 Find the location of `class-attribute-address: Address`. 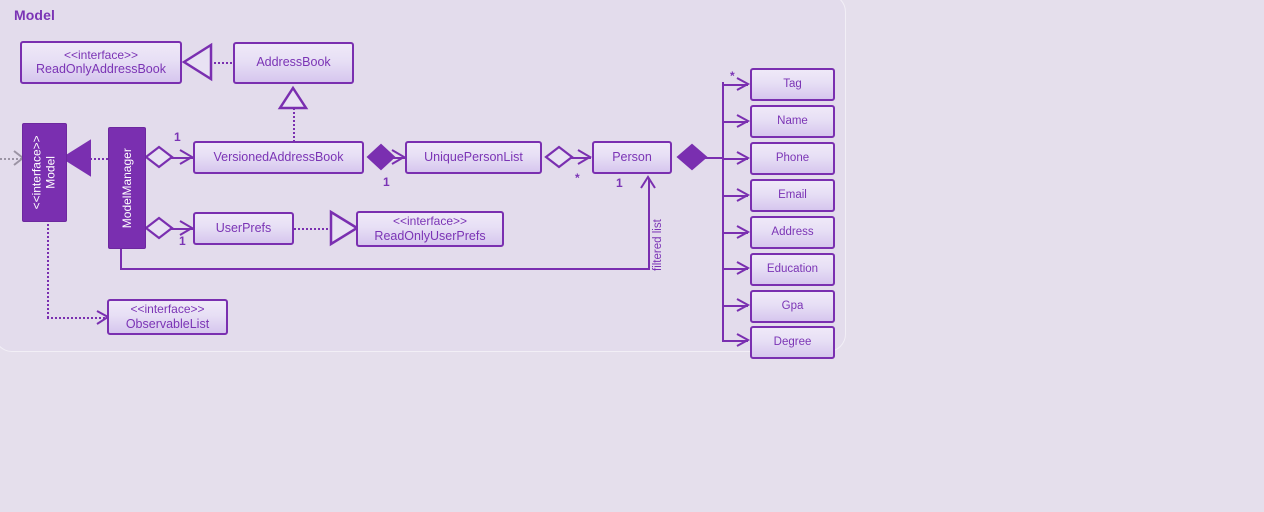

class-attribute-address: Address is located at coordinates (792, 232).